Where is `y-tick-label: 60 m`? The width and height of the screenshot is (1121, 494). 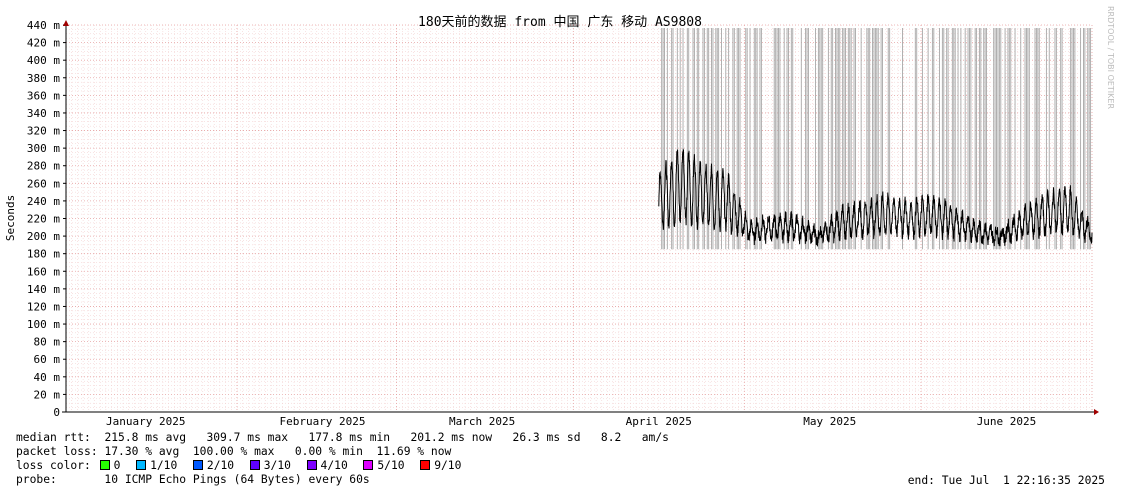
y-tick-label: 60 m is located at coordinates (47, 359).